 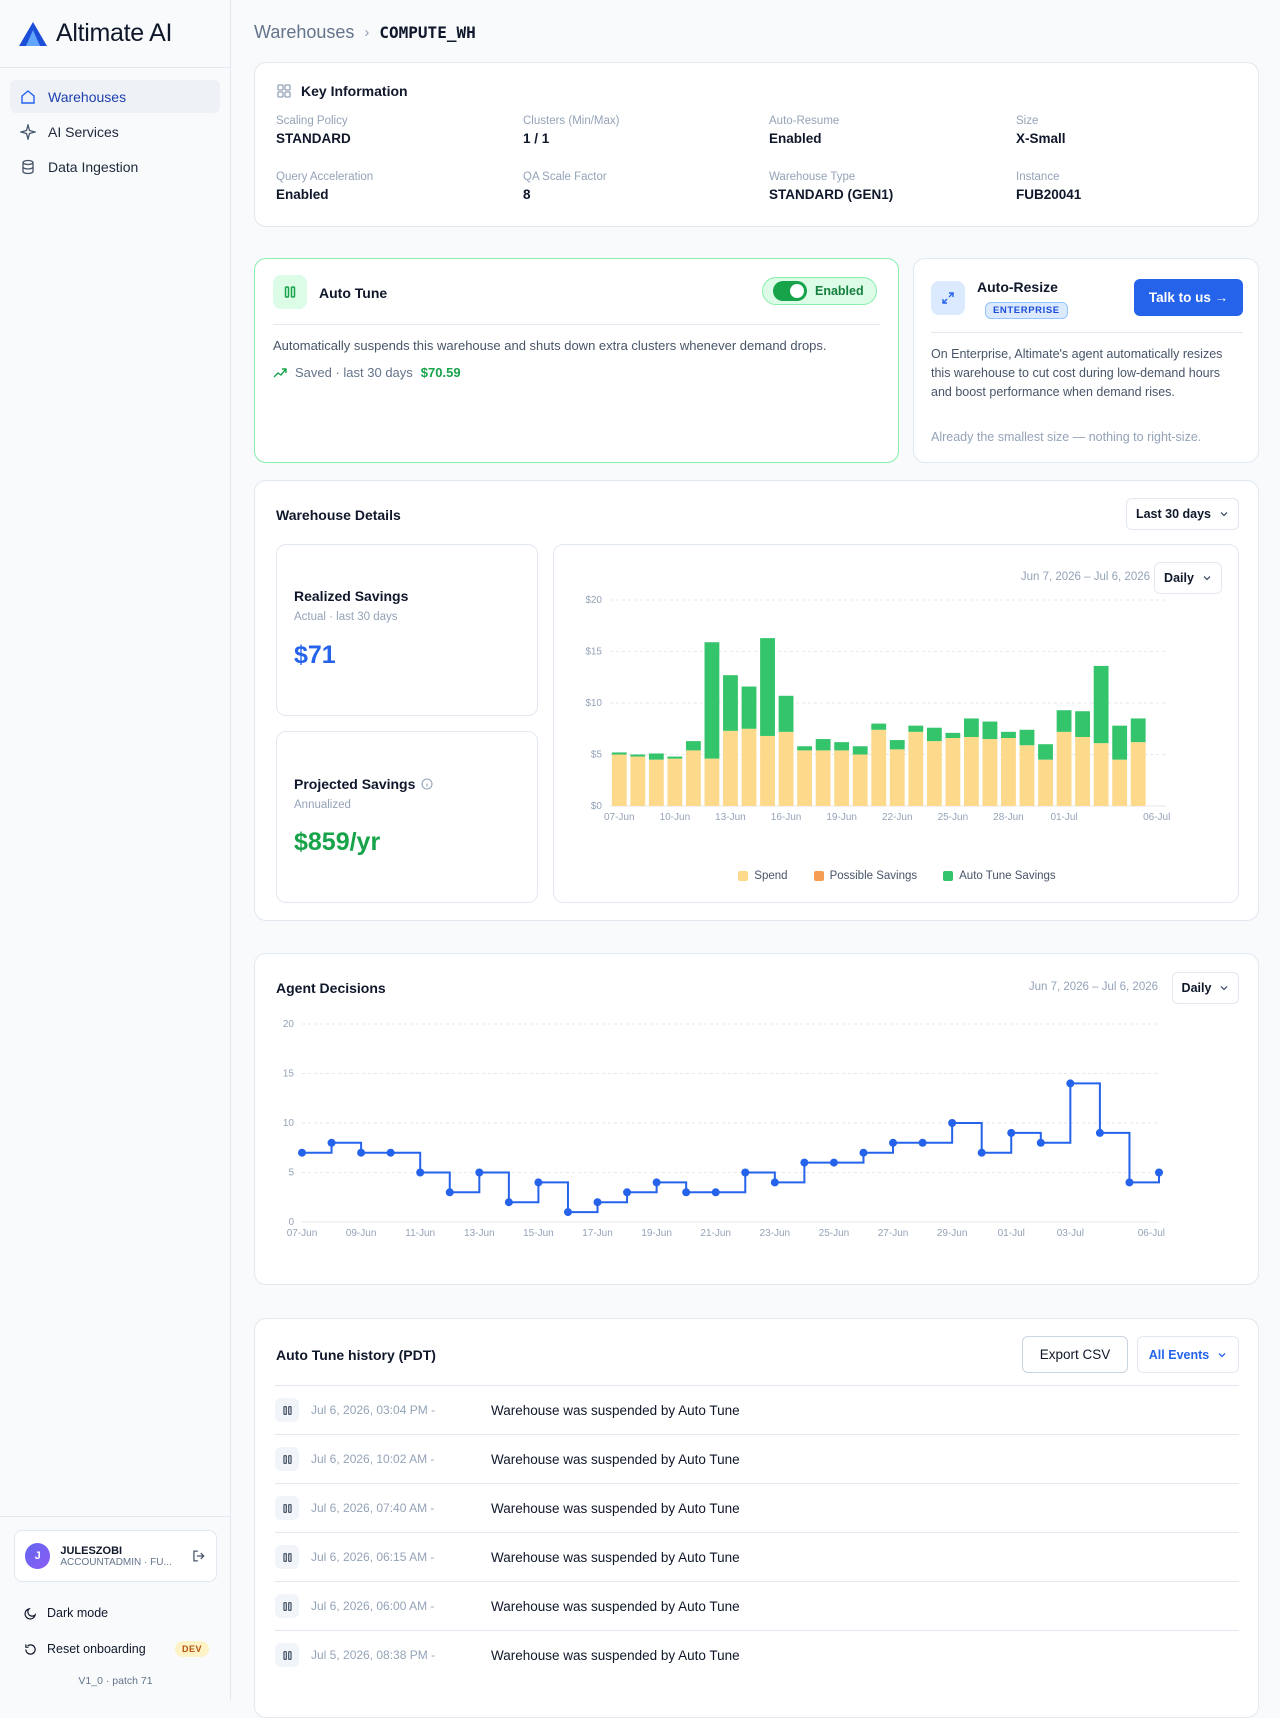 What do you see at coordinates (427, 784) in the screenshot?
I see `info-icon` at bounding box center [427, 784].